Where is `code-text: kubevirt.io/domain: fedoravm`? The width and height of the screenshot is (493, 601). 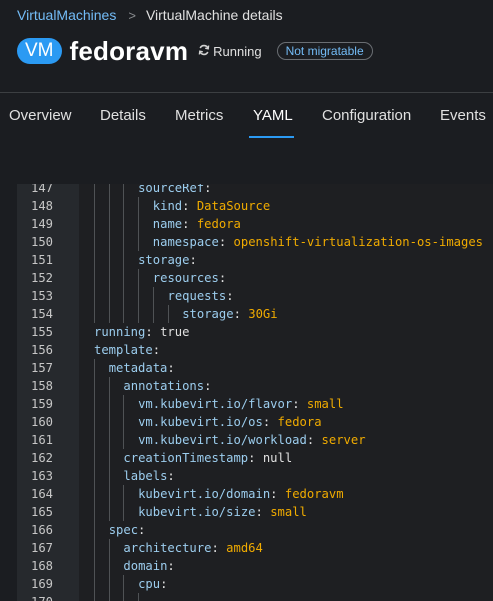 code-text: kubevirt.io/domain: fedoravm is located at coordinates (241, 494).